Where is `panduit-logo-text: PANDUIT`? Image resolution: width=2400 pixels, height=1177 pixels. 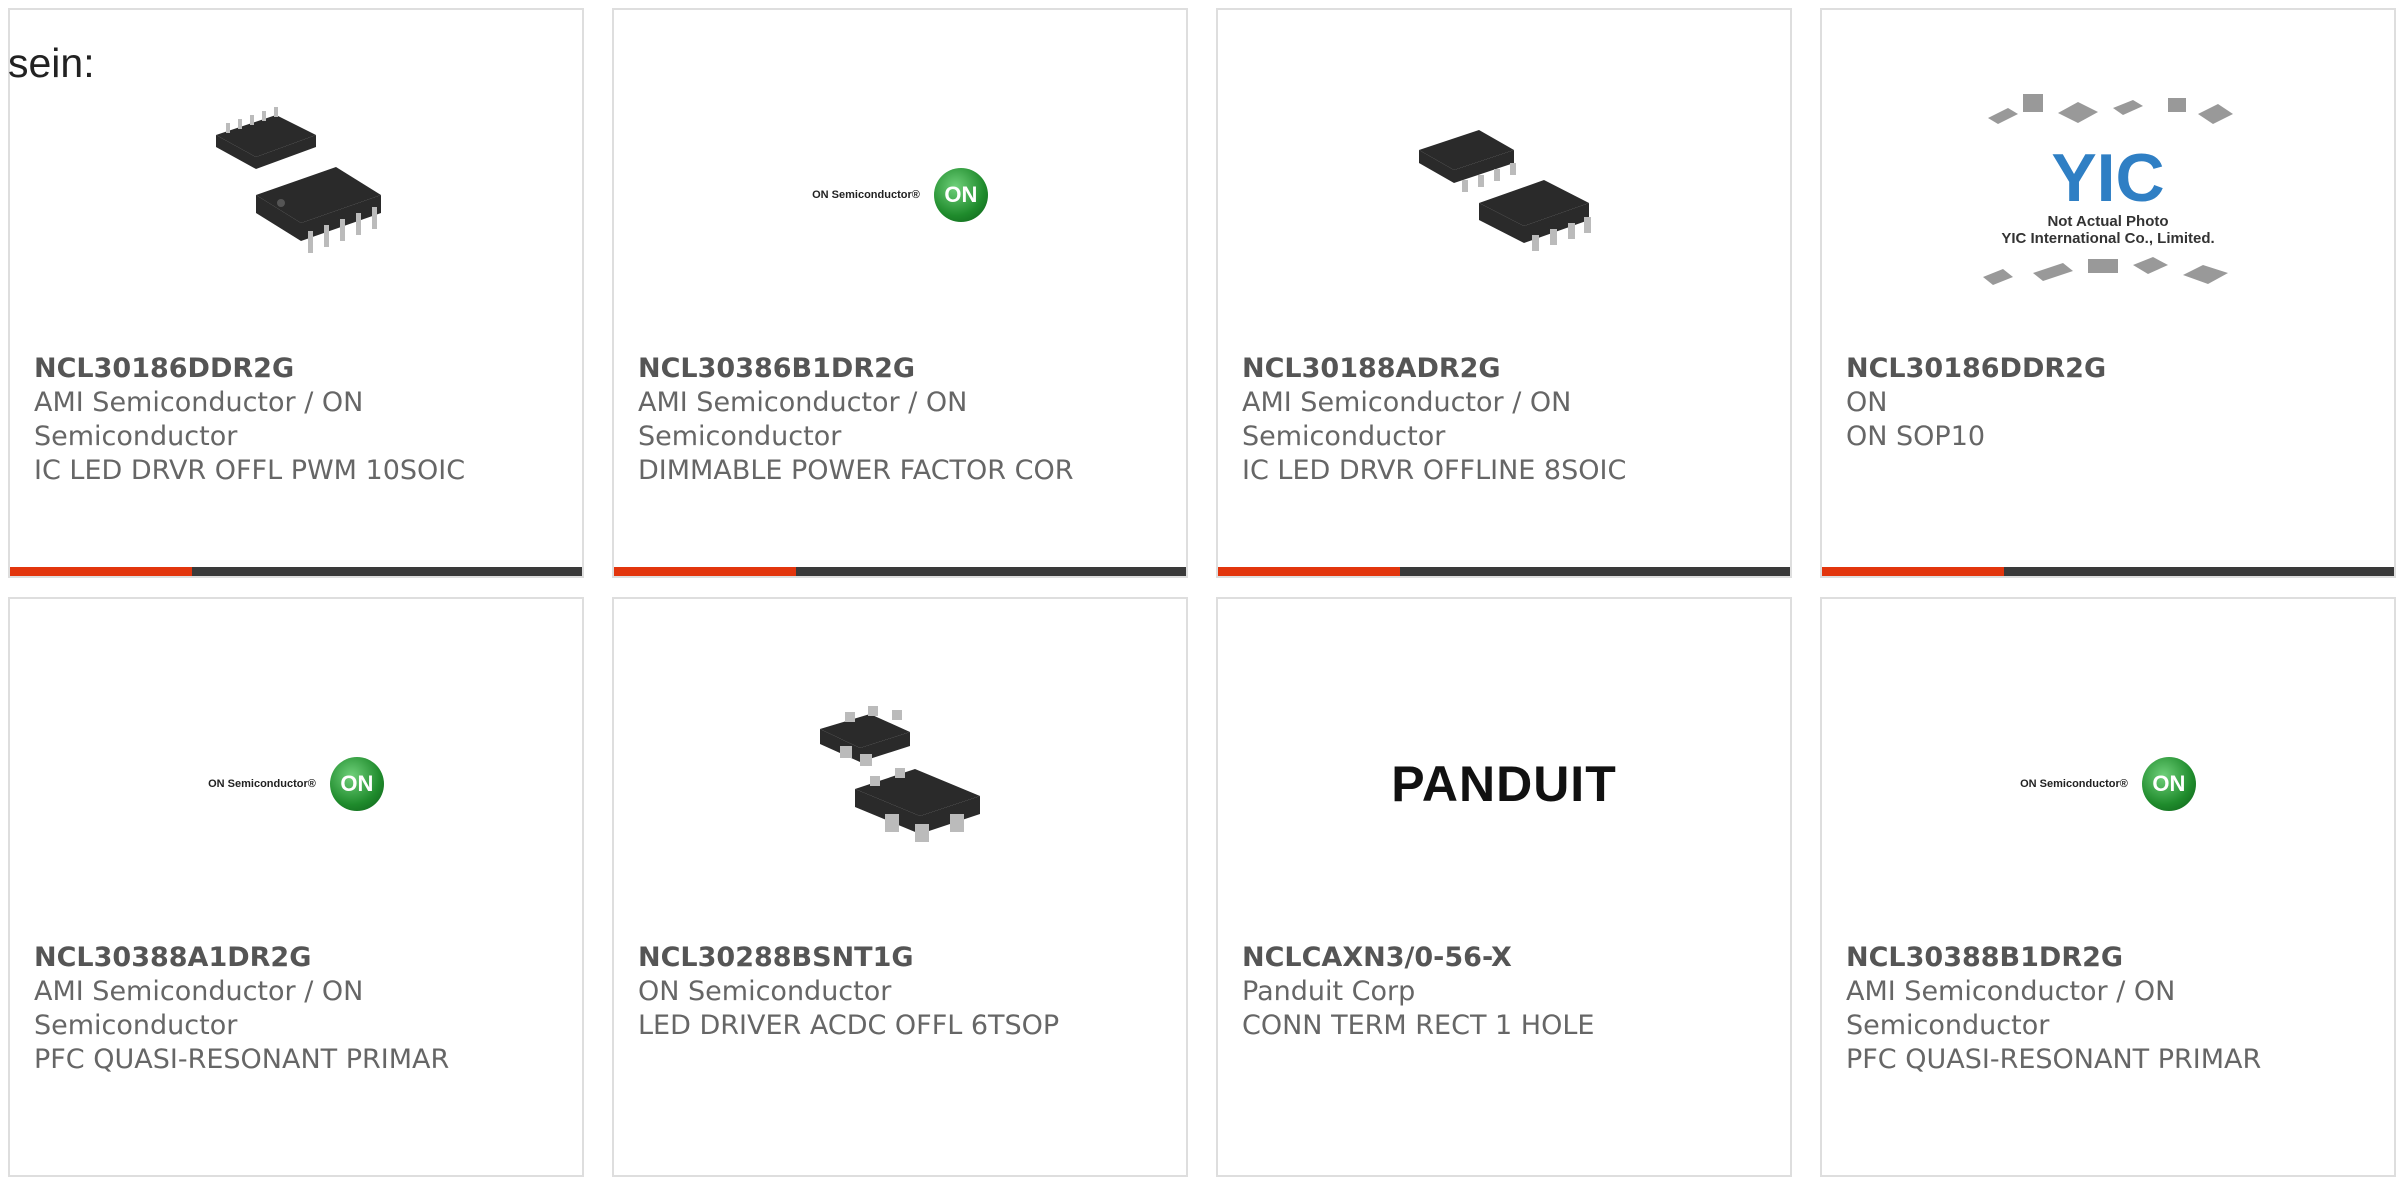
panduit-logo-text: PANDUIT is located at coordinates (1504, 784).